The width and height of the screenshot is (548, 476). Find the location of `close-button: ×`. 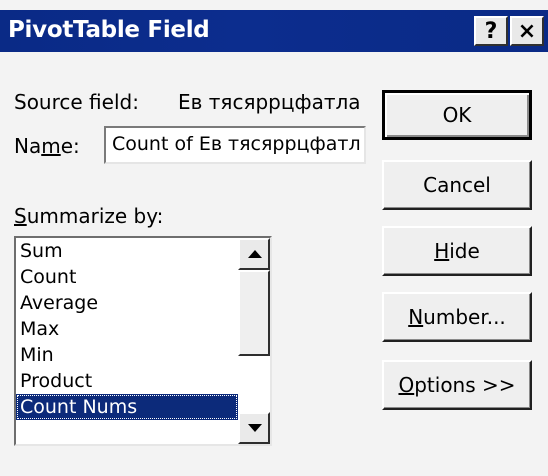

close-button: × is located at coordinates (527, 31).